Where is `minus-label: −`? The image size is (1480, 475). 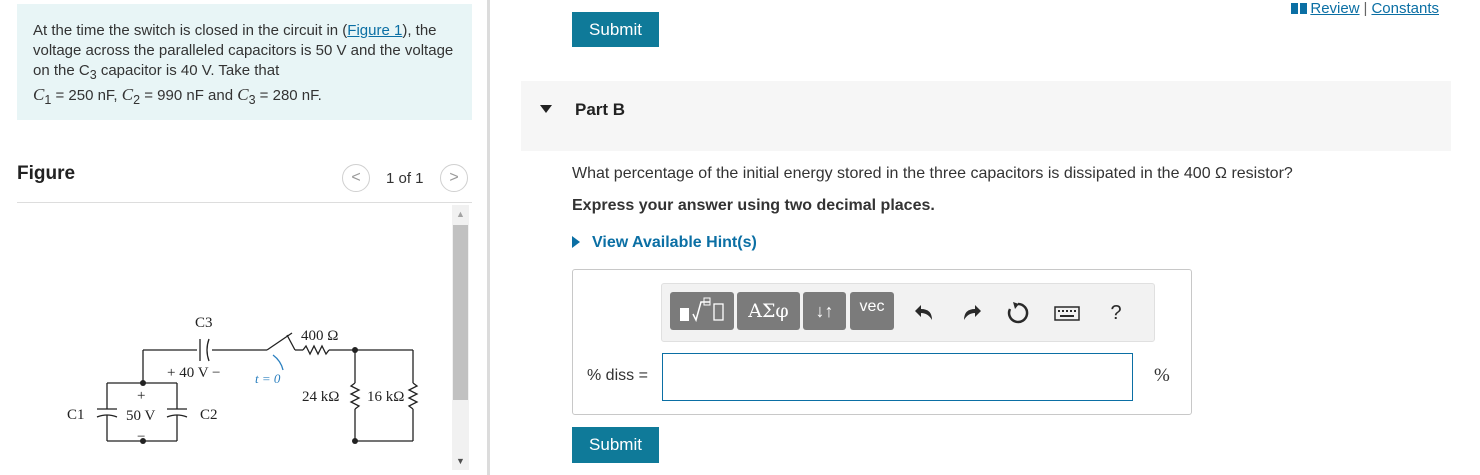 minus-label: − is located at coordinates (141, 437).